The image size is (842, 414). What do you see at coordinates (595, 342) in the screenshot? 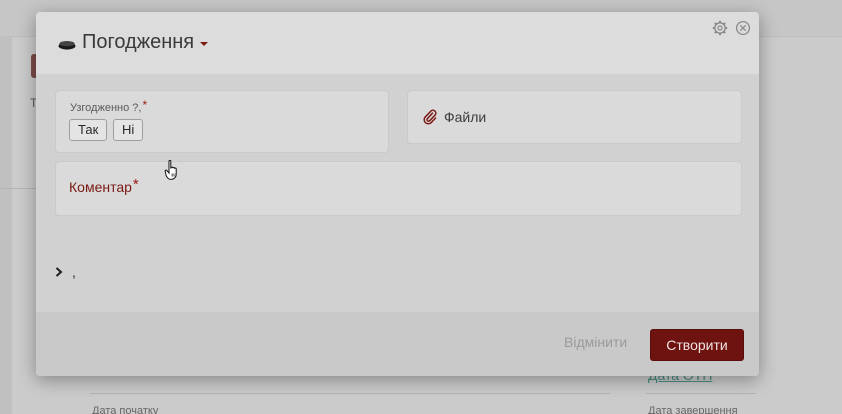
I see `cancel-button: Відмінити` at bounding box center [595, 342].